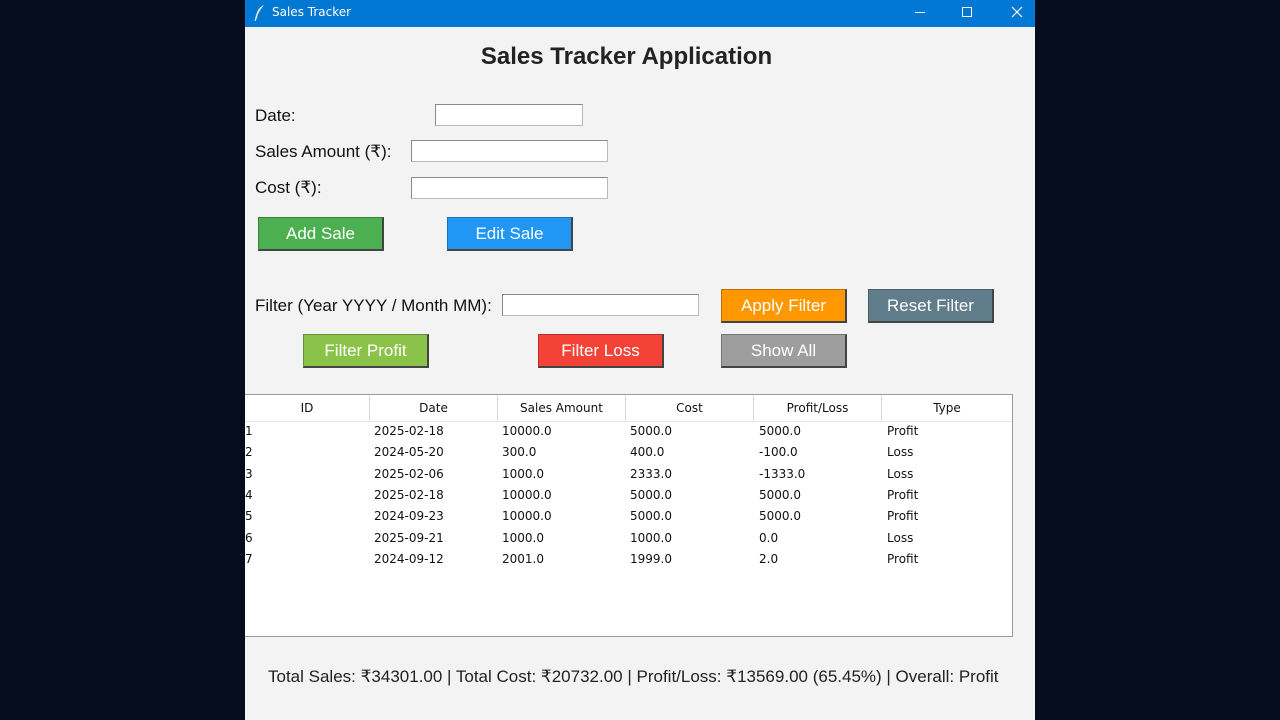 The image size is (1280, 720). I want to click on column-header-id: ID, so click(307, 408).